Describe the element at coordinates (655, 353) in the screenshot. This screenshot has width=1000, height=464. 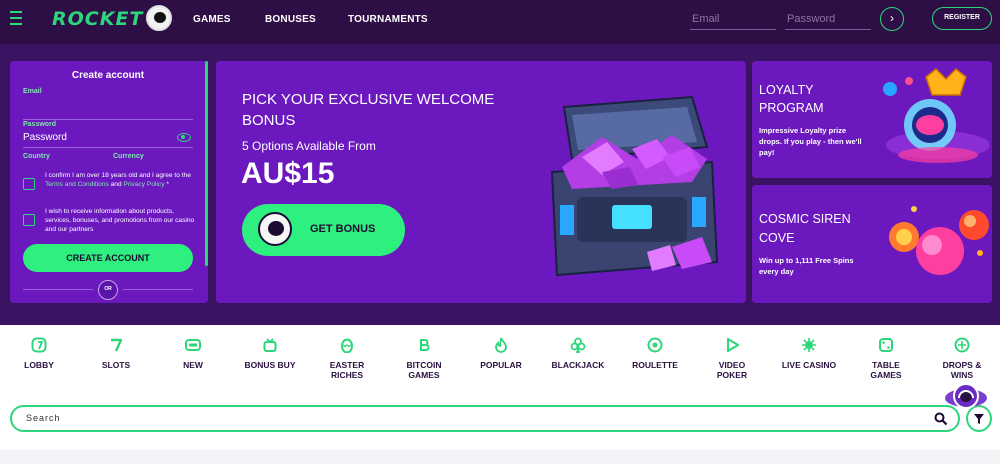
I see `category-roulette: ROULETTE` at that location.